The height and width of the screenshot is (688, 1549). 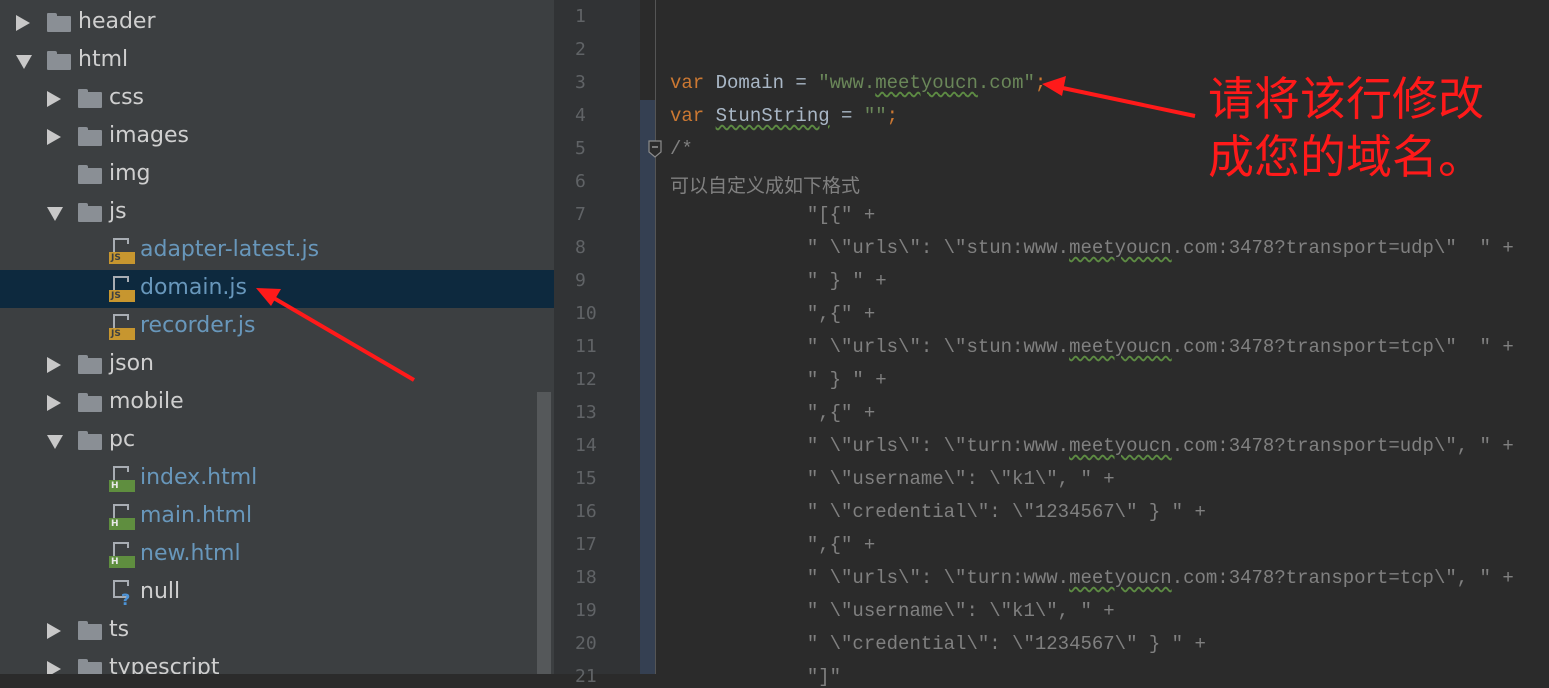 I want to click on tree-item-recorder-js: JS recorder.js, so click(x=277, y=327).